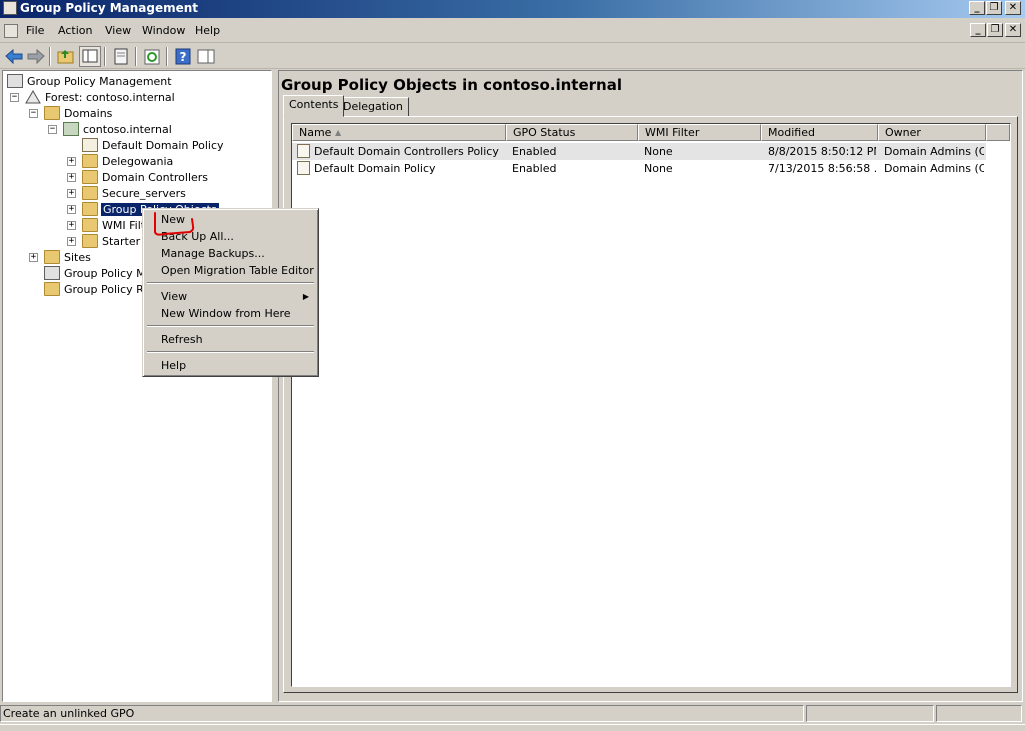  I want to click on tree-node-gpm-root: Group Policy Management, so click(137, 81).